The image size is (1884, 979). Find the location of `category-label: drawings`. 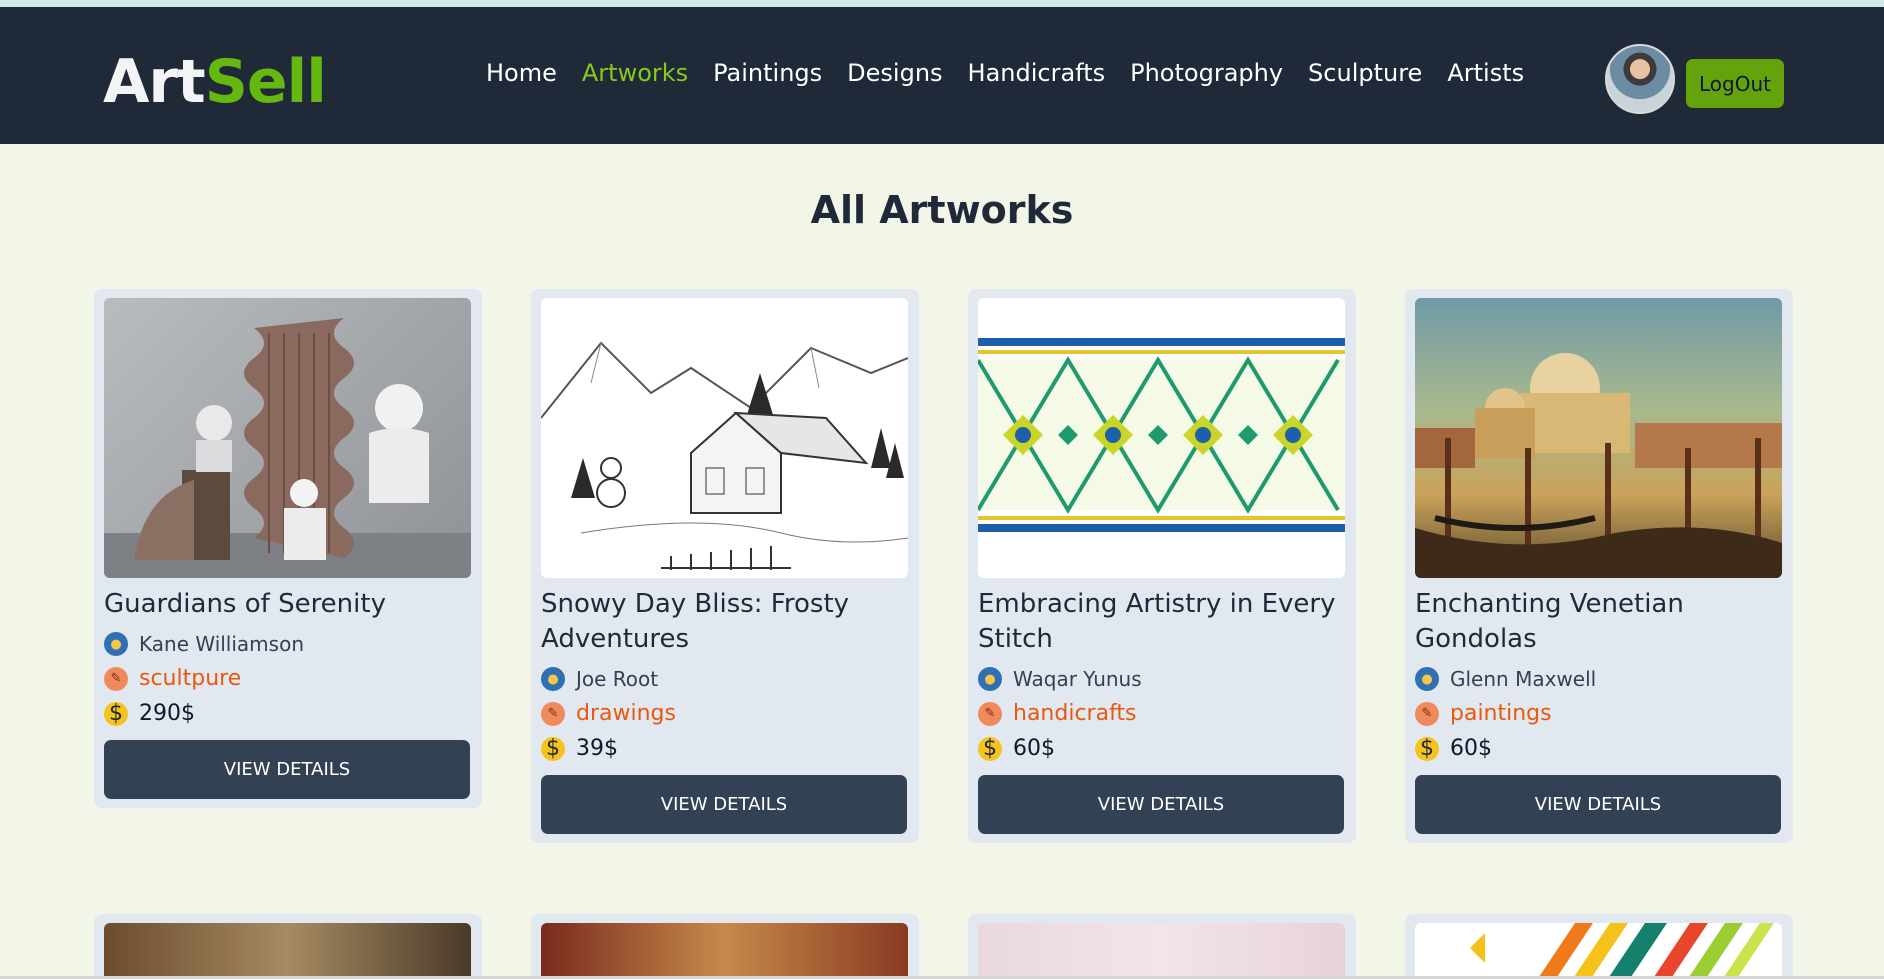

category-label: drawings is located at coordinates (626, 713).